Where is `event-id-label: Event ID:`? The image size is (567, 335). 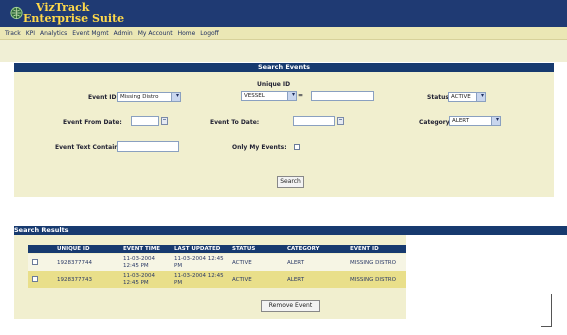
event-id-label: Event ID: is located at coordinates (103, 97).